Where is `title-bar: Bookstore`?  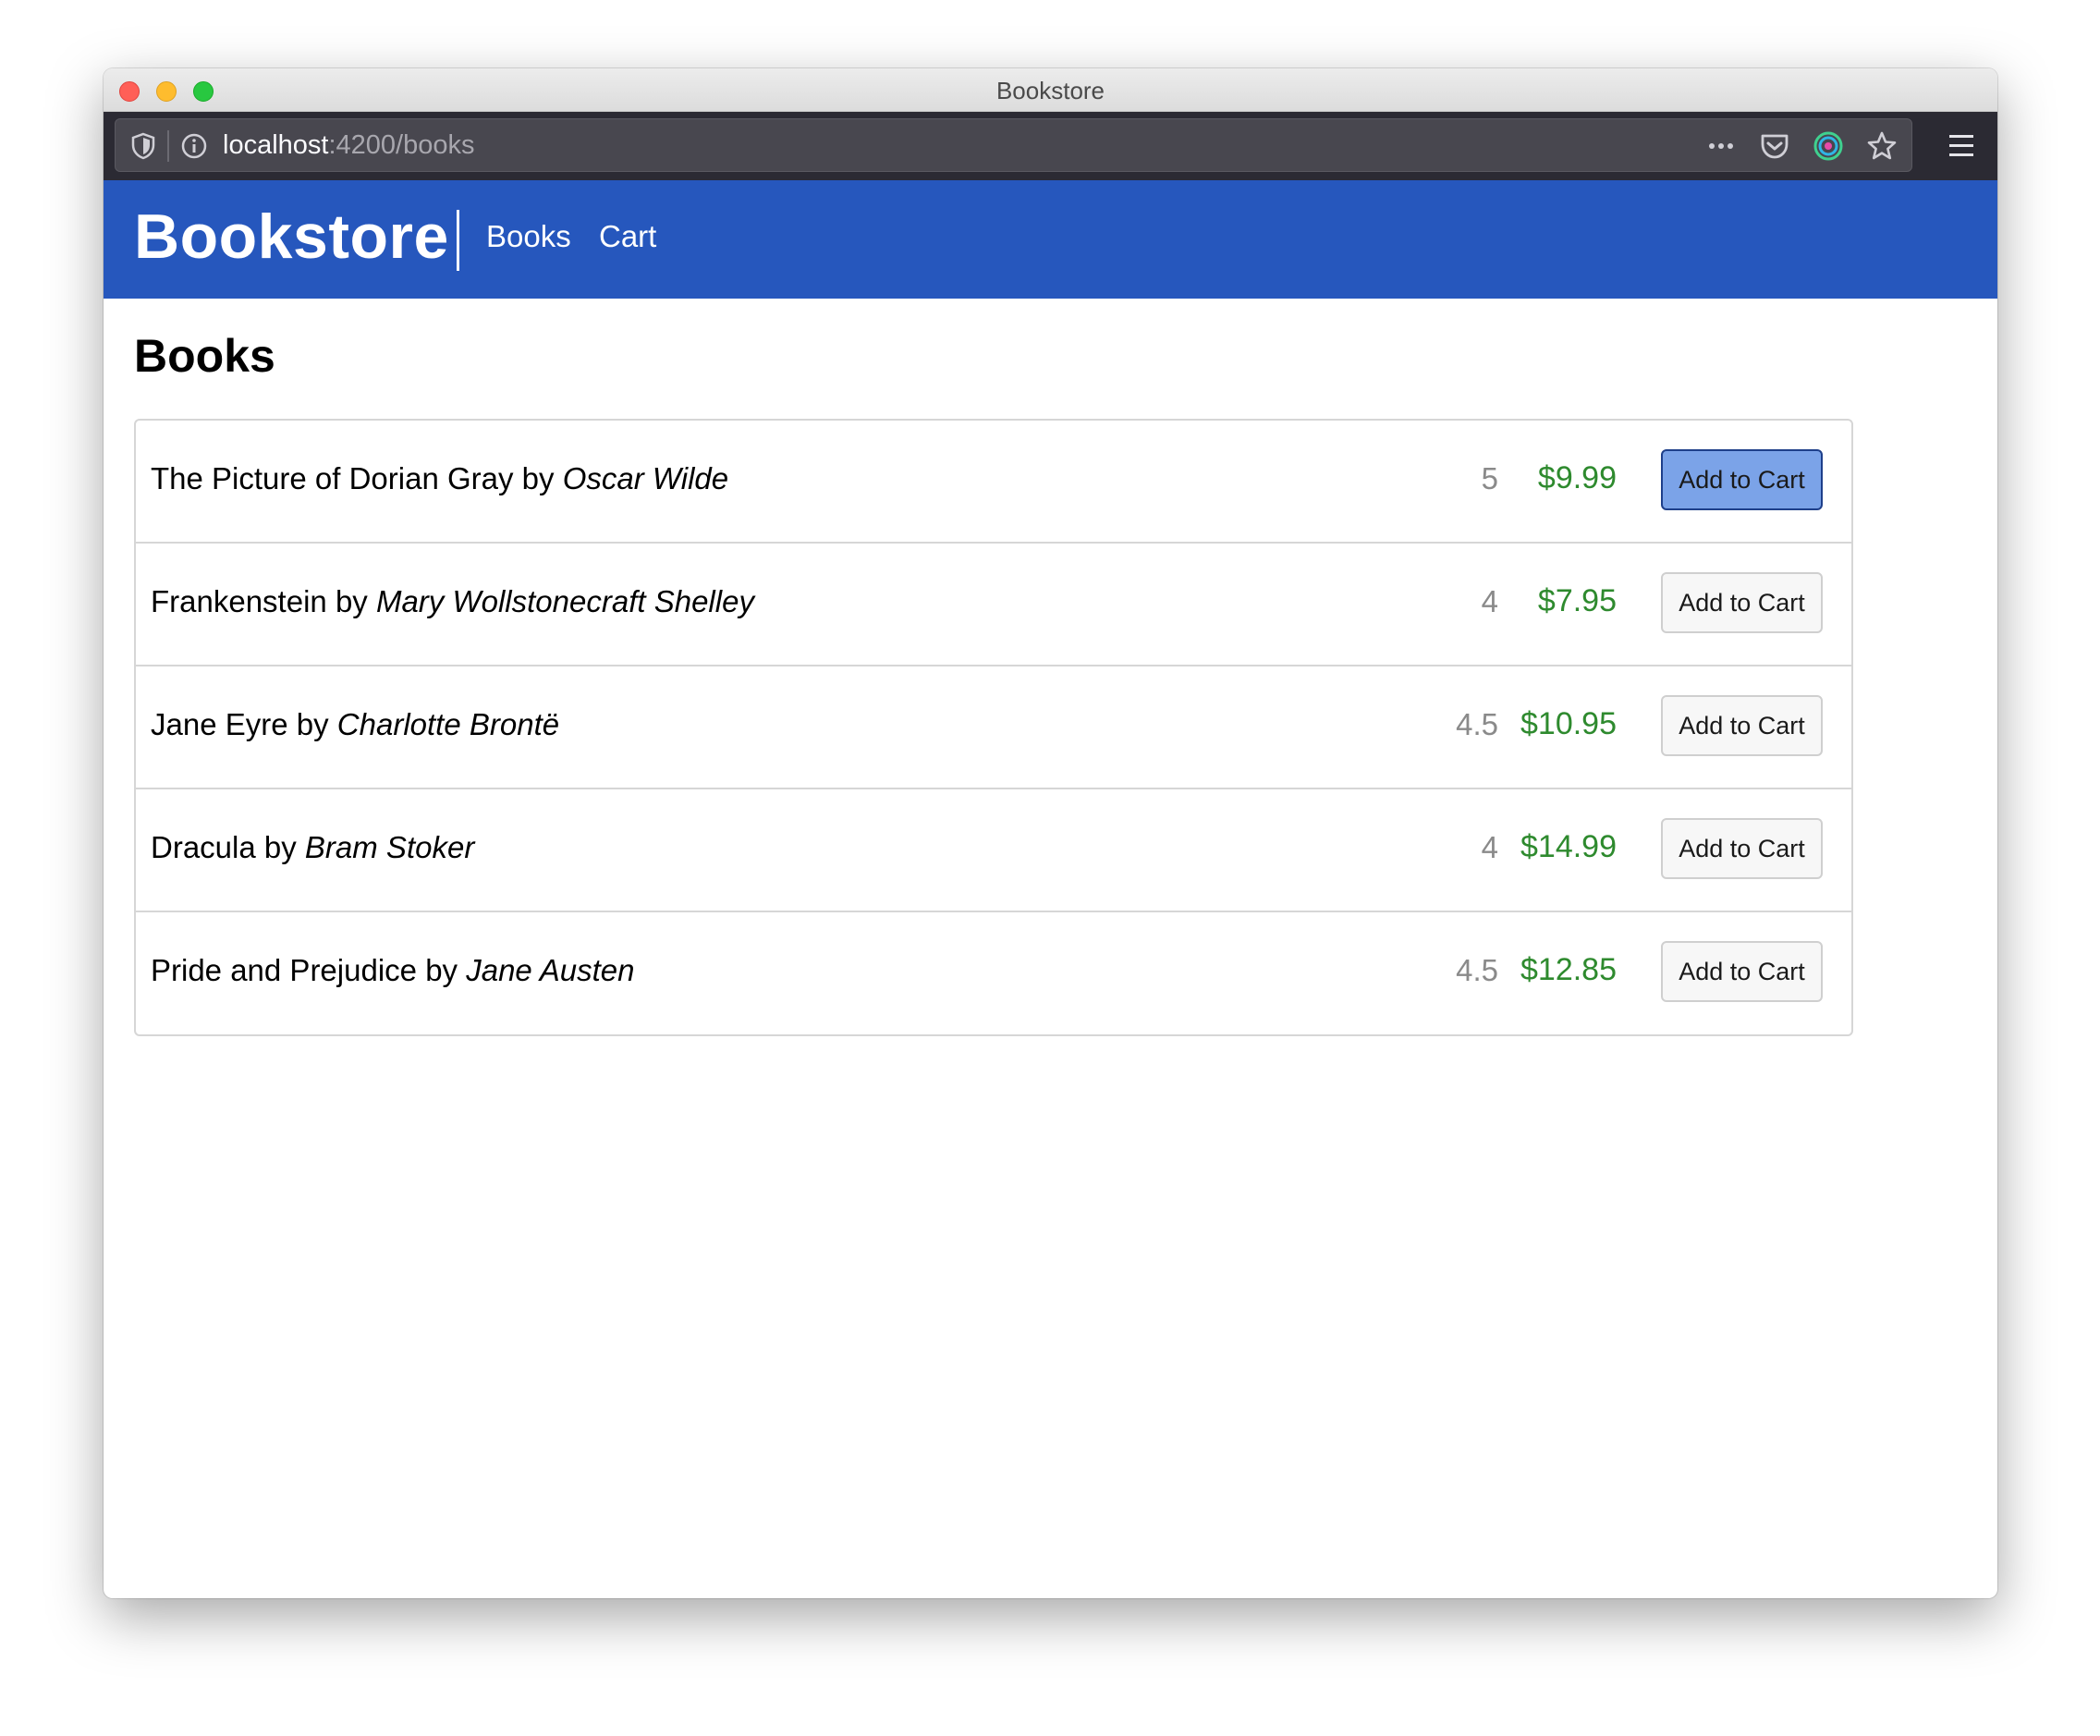 title-bar: Bookstore is located at coordinates (1050, 90).